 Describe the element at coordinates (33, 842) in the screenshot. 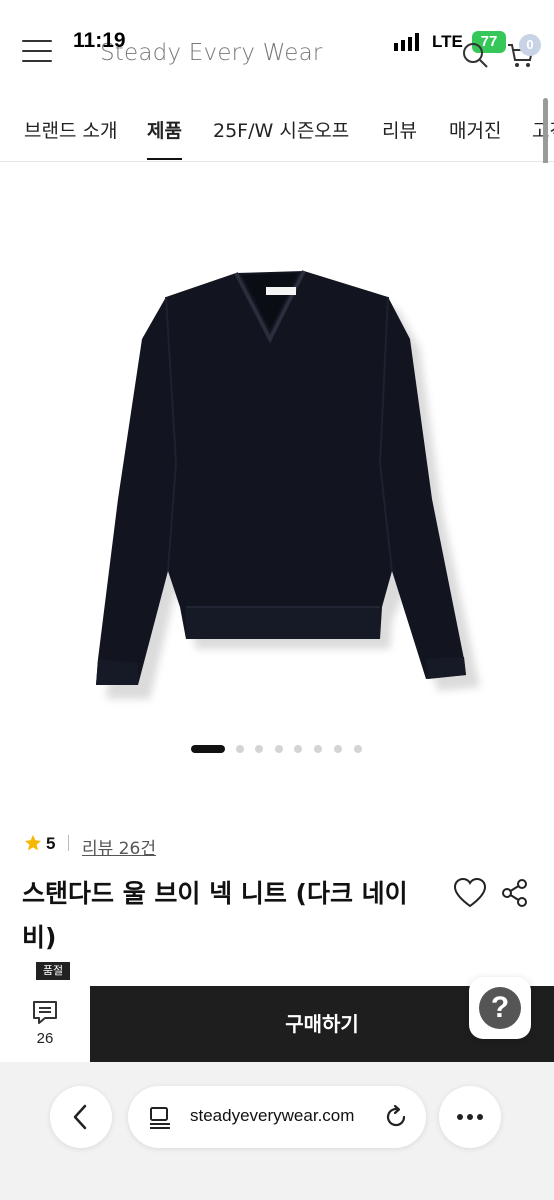

I see `star-icon` at that location.